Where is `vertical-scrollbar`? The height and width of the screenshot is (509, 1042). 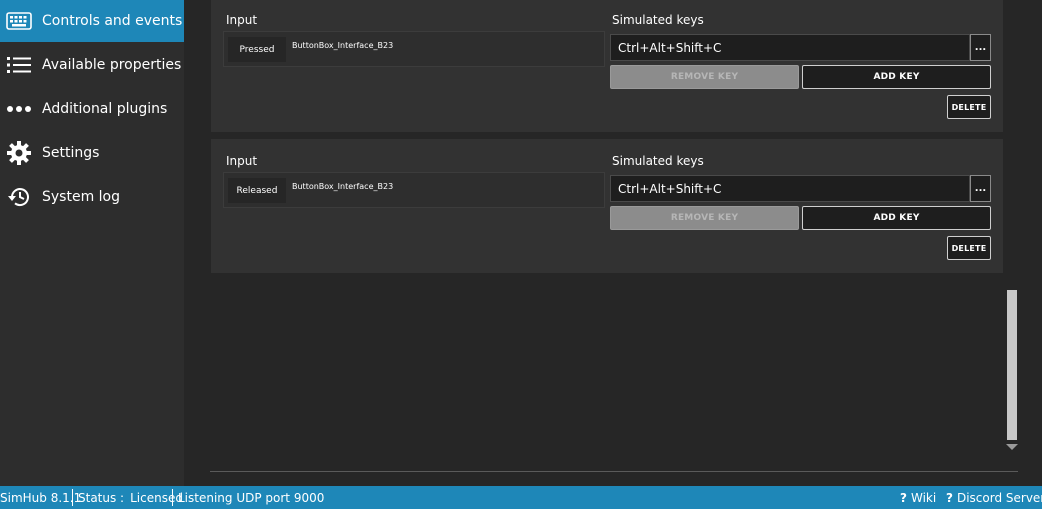 vertical-scrollbar is located at coordinates (1012, 373).